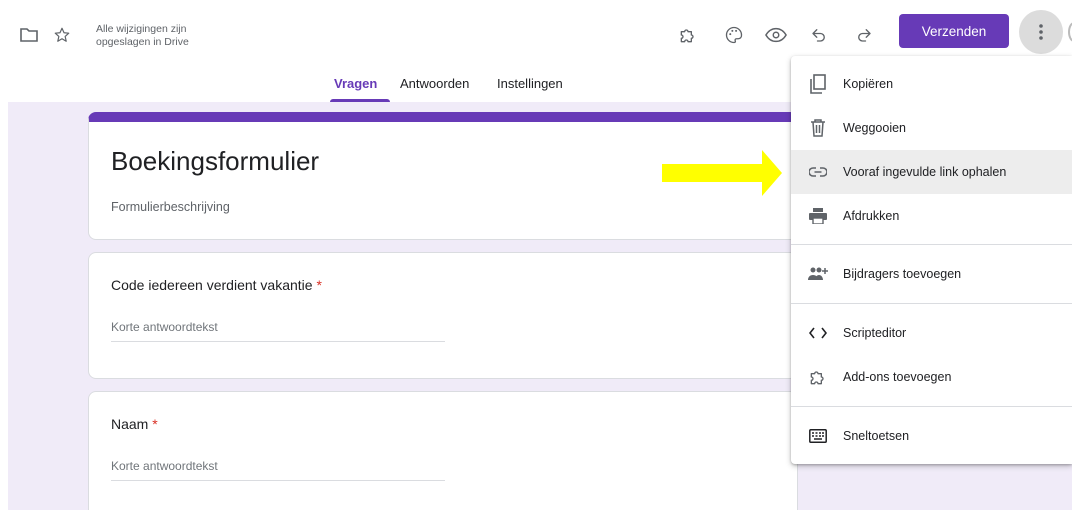 Image resolution: width=1072 pixels, height=510 pixels. What do you see at coordinates (818, 84) in the screenshot?
I see `copy-icon` at bounding box center [818, 84].